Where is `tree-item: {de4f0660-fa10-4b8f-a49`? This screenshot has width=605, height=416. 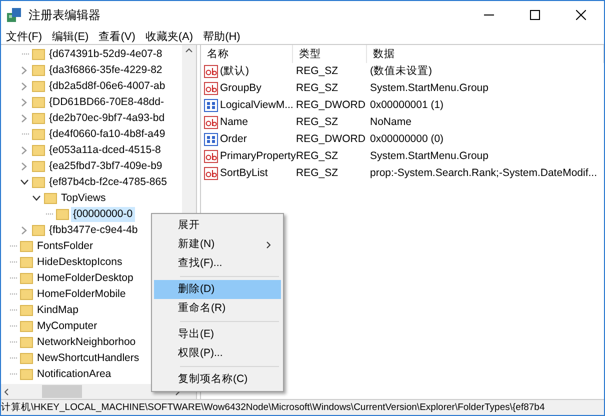
tree-item: {de4f0660-fa10-4b8f-a49 is located at coordinates (107, 134).